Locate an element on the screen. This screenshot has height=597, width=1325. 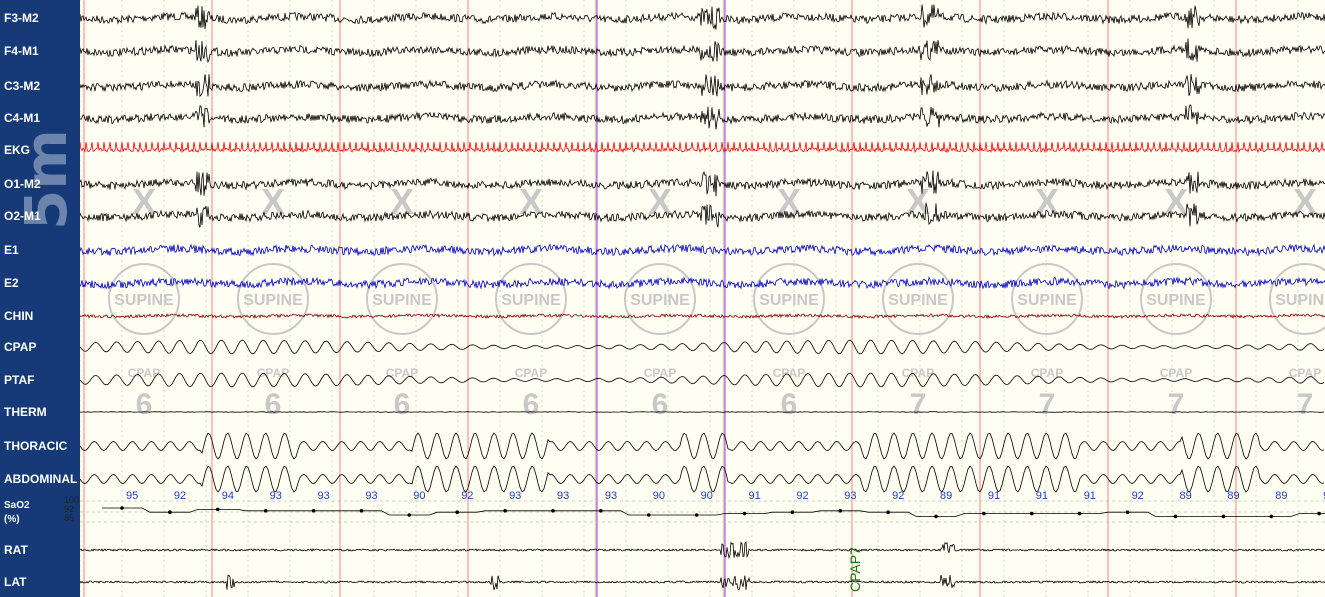
trace-rat is located at coordinates (702, 550).